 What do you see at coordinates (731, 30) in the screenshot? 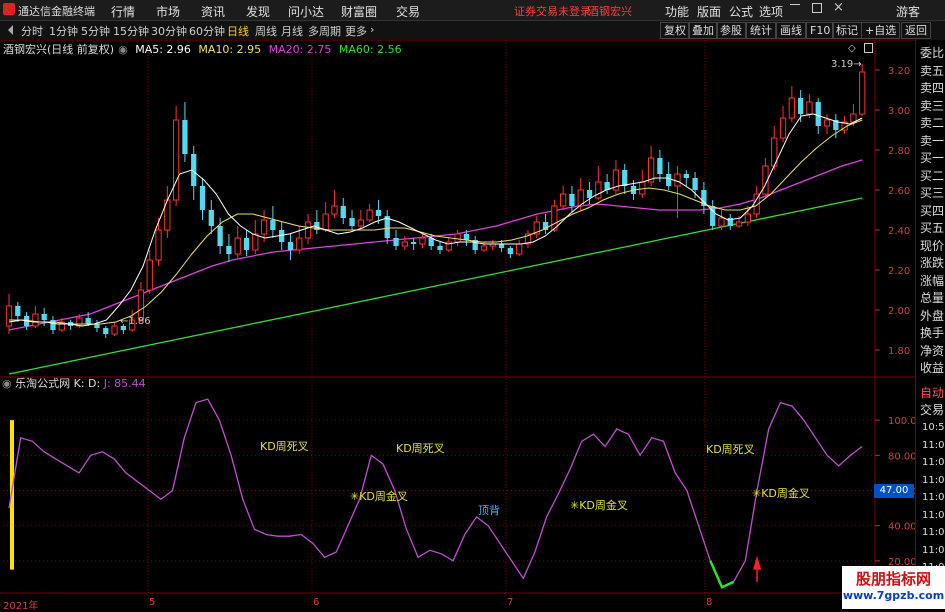
I see `btn-cangu: 参股` at bounding box center [731, 30].